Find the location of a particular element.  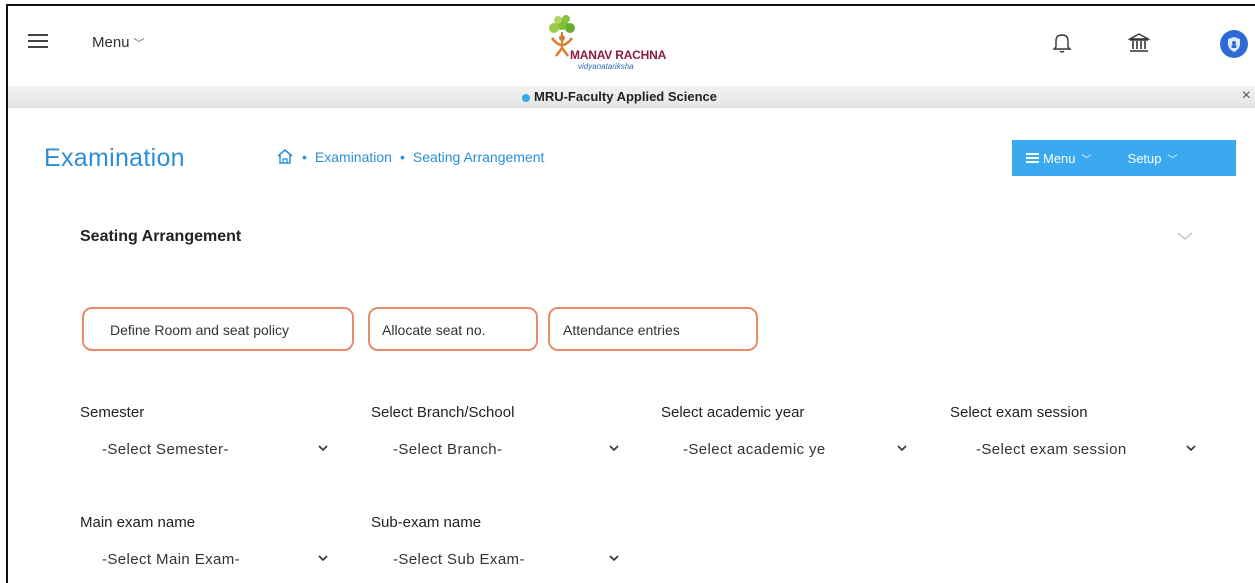

academic-year-select: -Select academic ye is located at coordinates (791, 450).